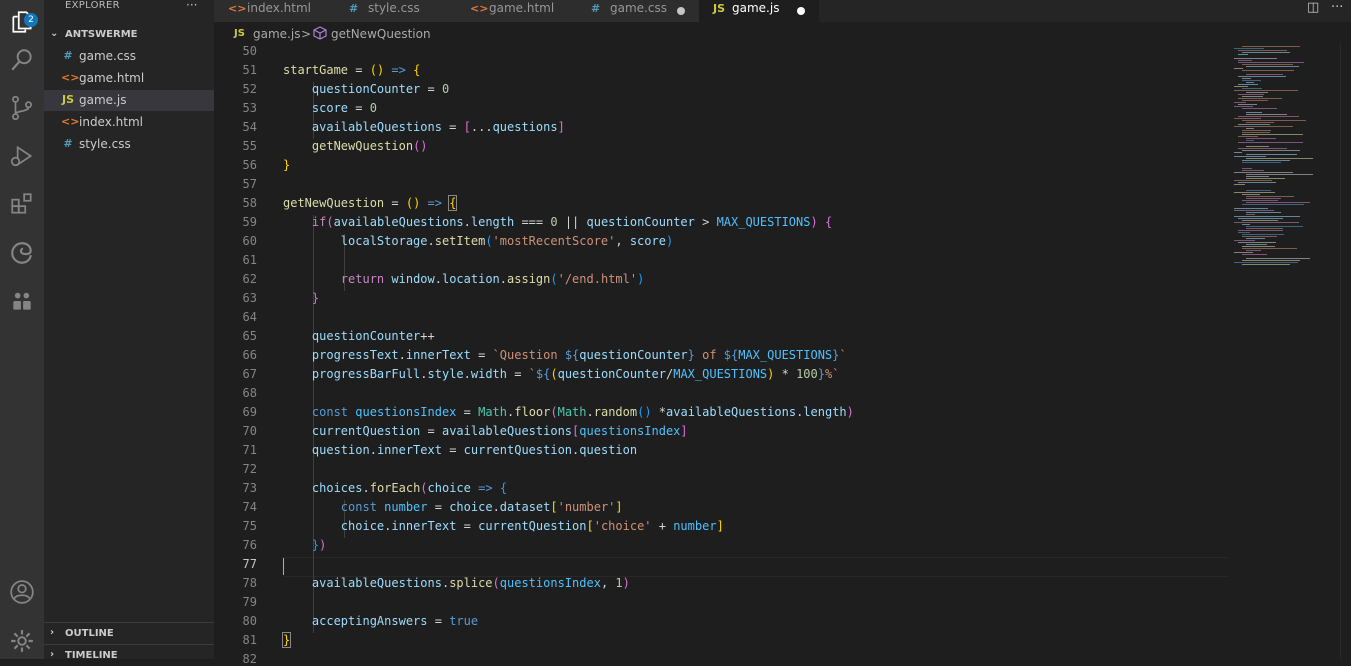 This screenshot has width=1351, height=666. What do you see at coordinates (129, 78) in the screenshot?
I see `file-item: <> game.html` at bounding box center [129, 78].